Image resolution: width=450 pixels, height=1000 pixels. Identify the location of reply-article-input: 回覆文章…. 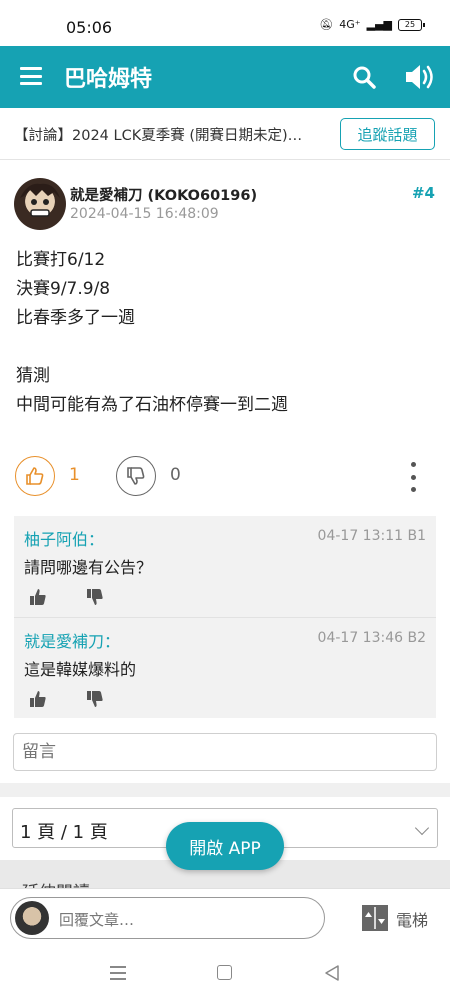
(167, 918).